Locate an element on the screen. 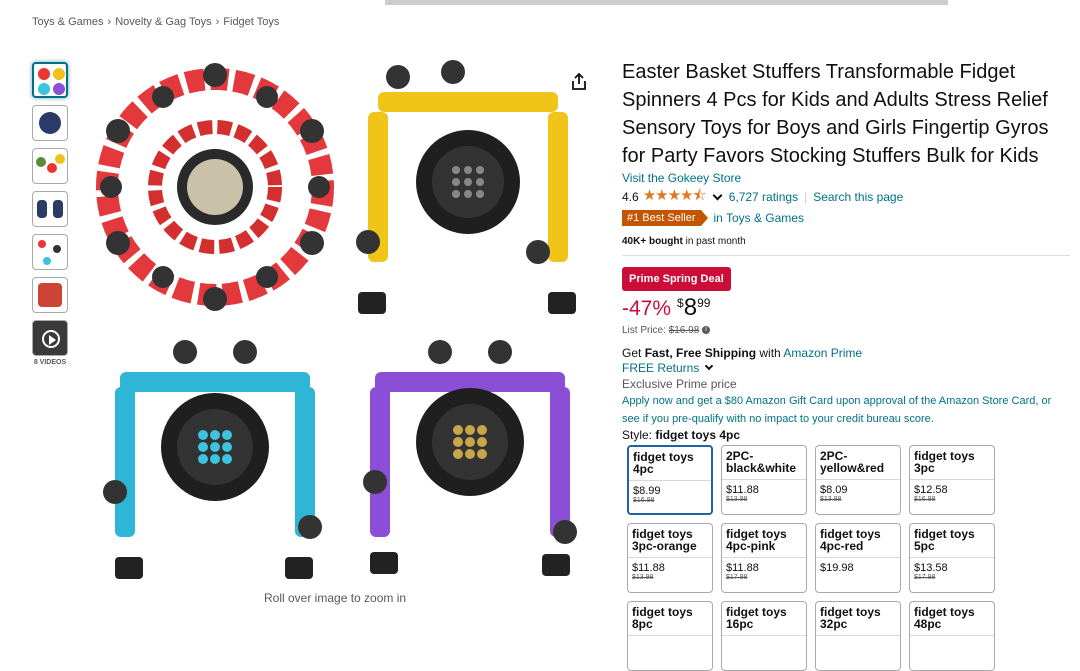 Image resolution: width=1080 pixels, height=671 pixels. bought-count-bold: 40K+ bought is located at coordinates (652, 241).